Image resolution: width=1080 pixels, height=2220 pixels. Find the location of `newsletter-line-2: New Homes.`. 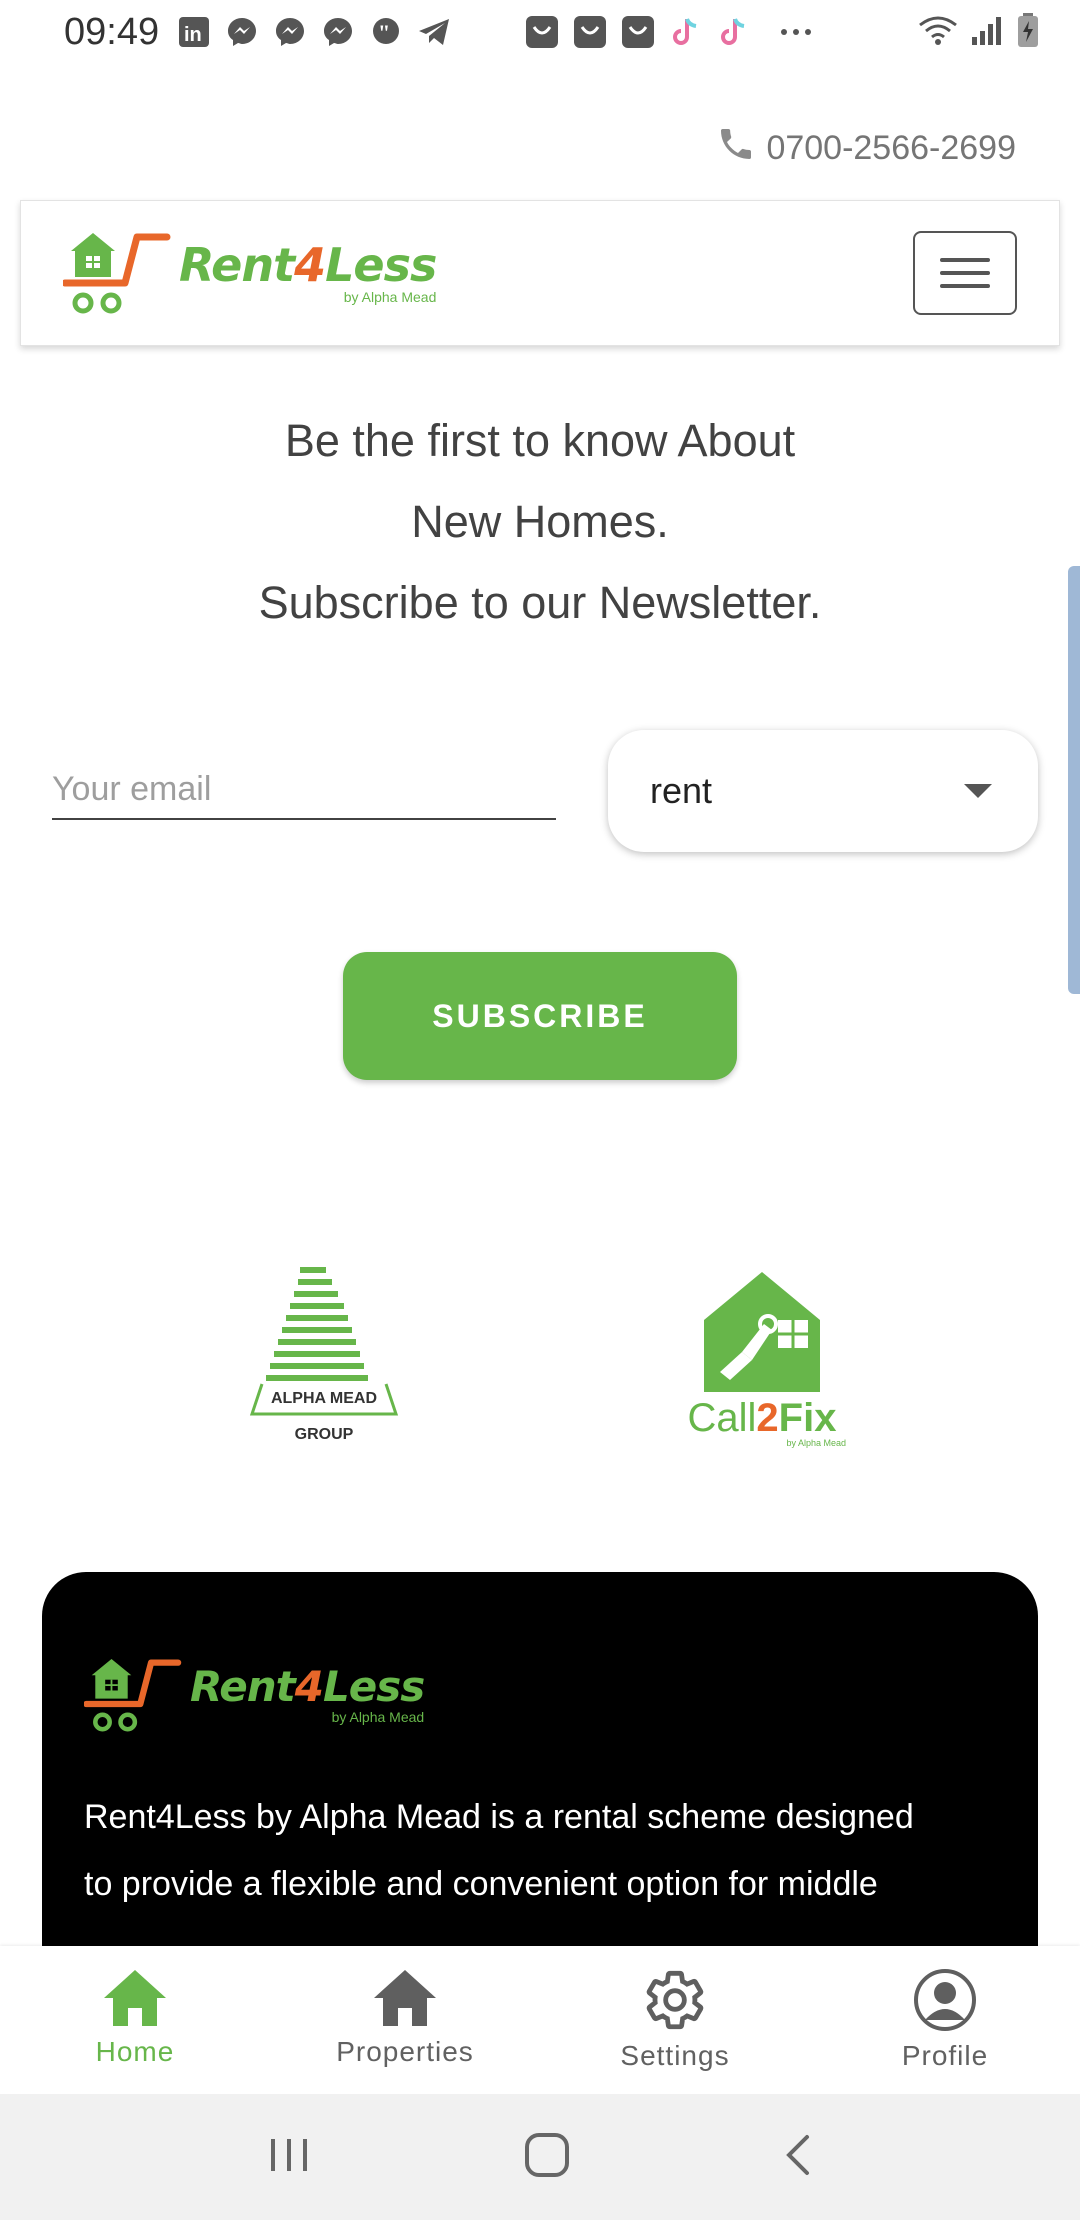

newsletter-line-2: New Homes. is located at coordinates (540, 521).